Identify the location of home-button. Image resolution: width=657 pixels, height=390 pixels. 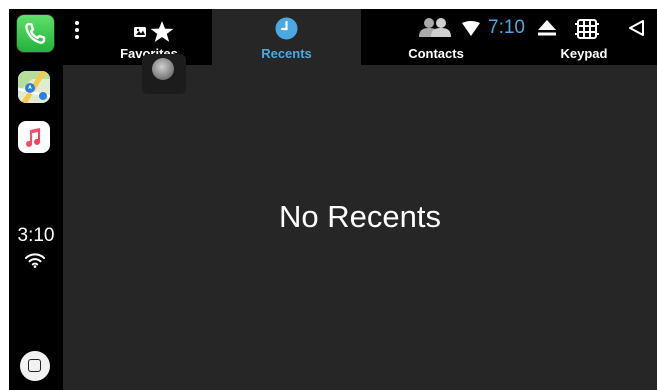
(35, 366).